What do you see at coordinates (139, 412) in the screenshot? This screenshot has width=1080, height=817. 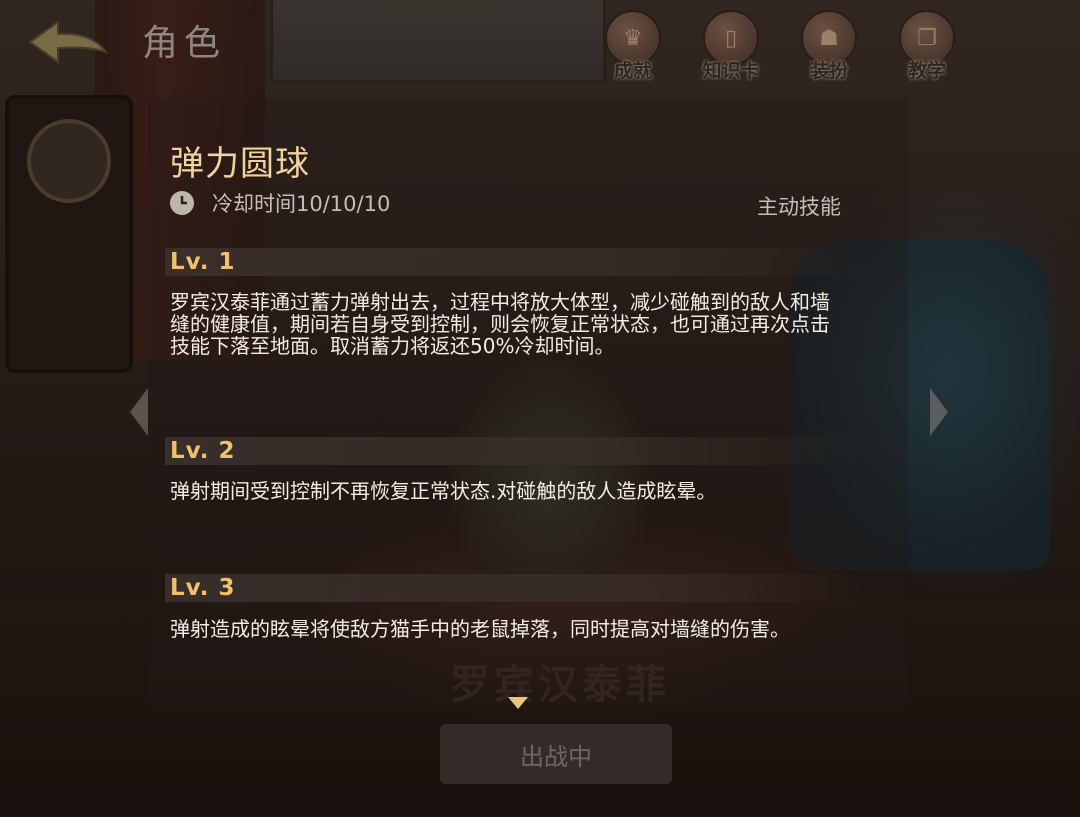 I see `prev-arrow-icon` at bounding box center [139, 412].